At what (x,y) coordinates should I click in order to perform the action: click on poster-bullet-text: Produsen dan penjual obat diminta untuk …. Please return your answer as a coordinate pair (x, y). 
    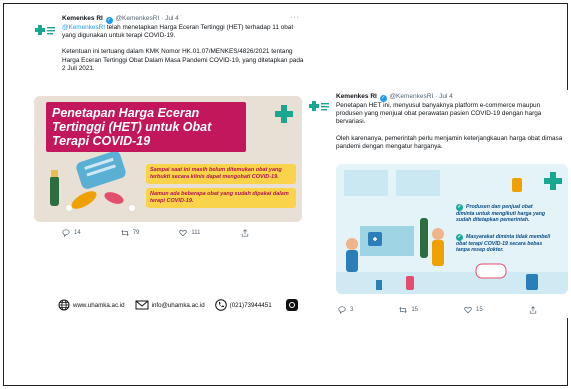
    Looking at the image, I should click on (501, 214).